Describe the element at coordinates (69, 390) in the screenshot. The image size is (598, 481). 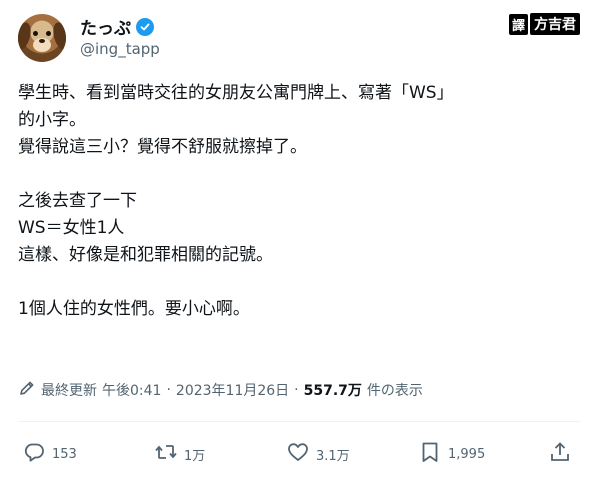
I see `edited-label: 最終更新` at that location.